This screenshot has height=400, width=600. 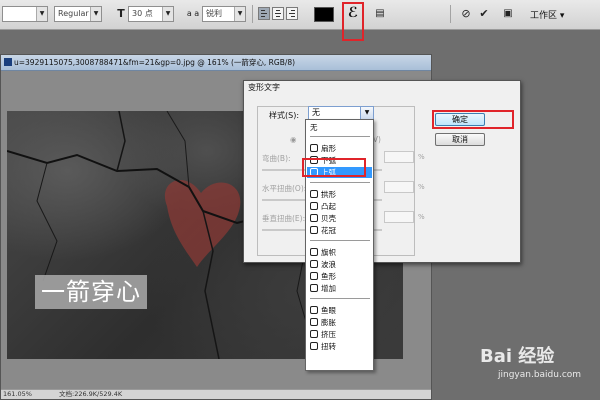 What do you see at coordinates (8, 62) in the screenshot?
I see `photoshop-icon` at bounding box center [8, 62].